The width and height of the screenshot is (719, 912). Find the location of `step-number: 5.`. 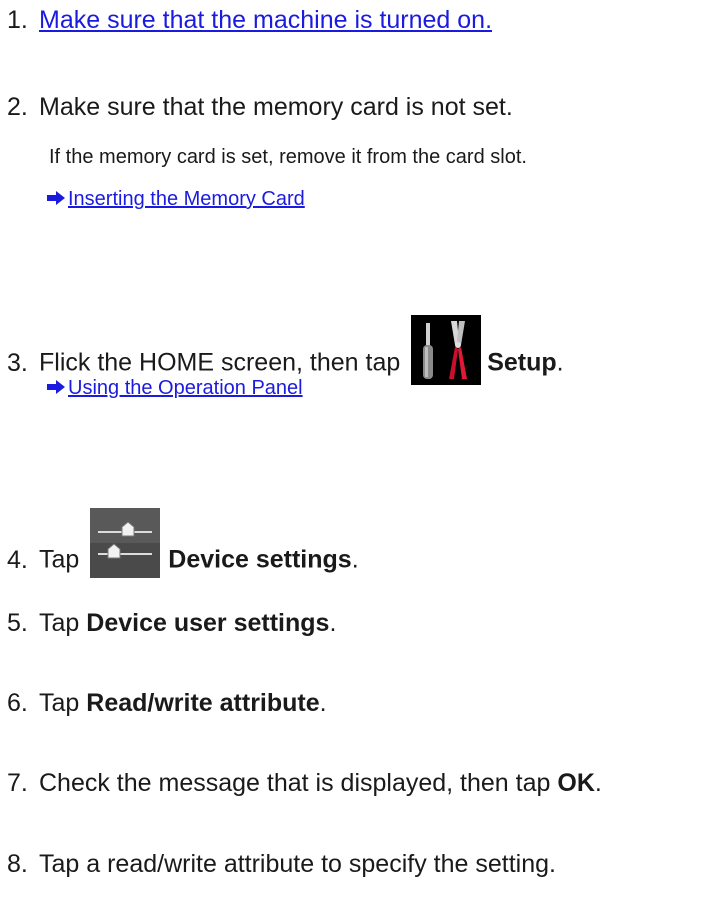

step-number: 5. is located at coordinates (17, 623).